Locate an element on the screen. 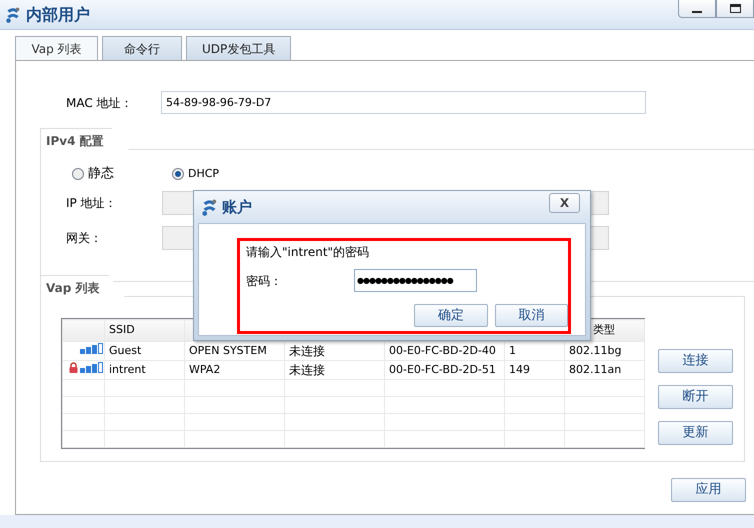  apply-button: 应用 is located at coordinates (708, 490).